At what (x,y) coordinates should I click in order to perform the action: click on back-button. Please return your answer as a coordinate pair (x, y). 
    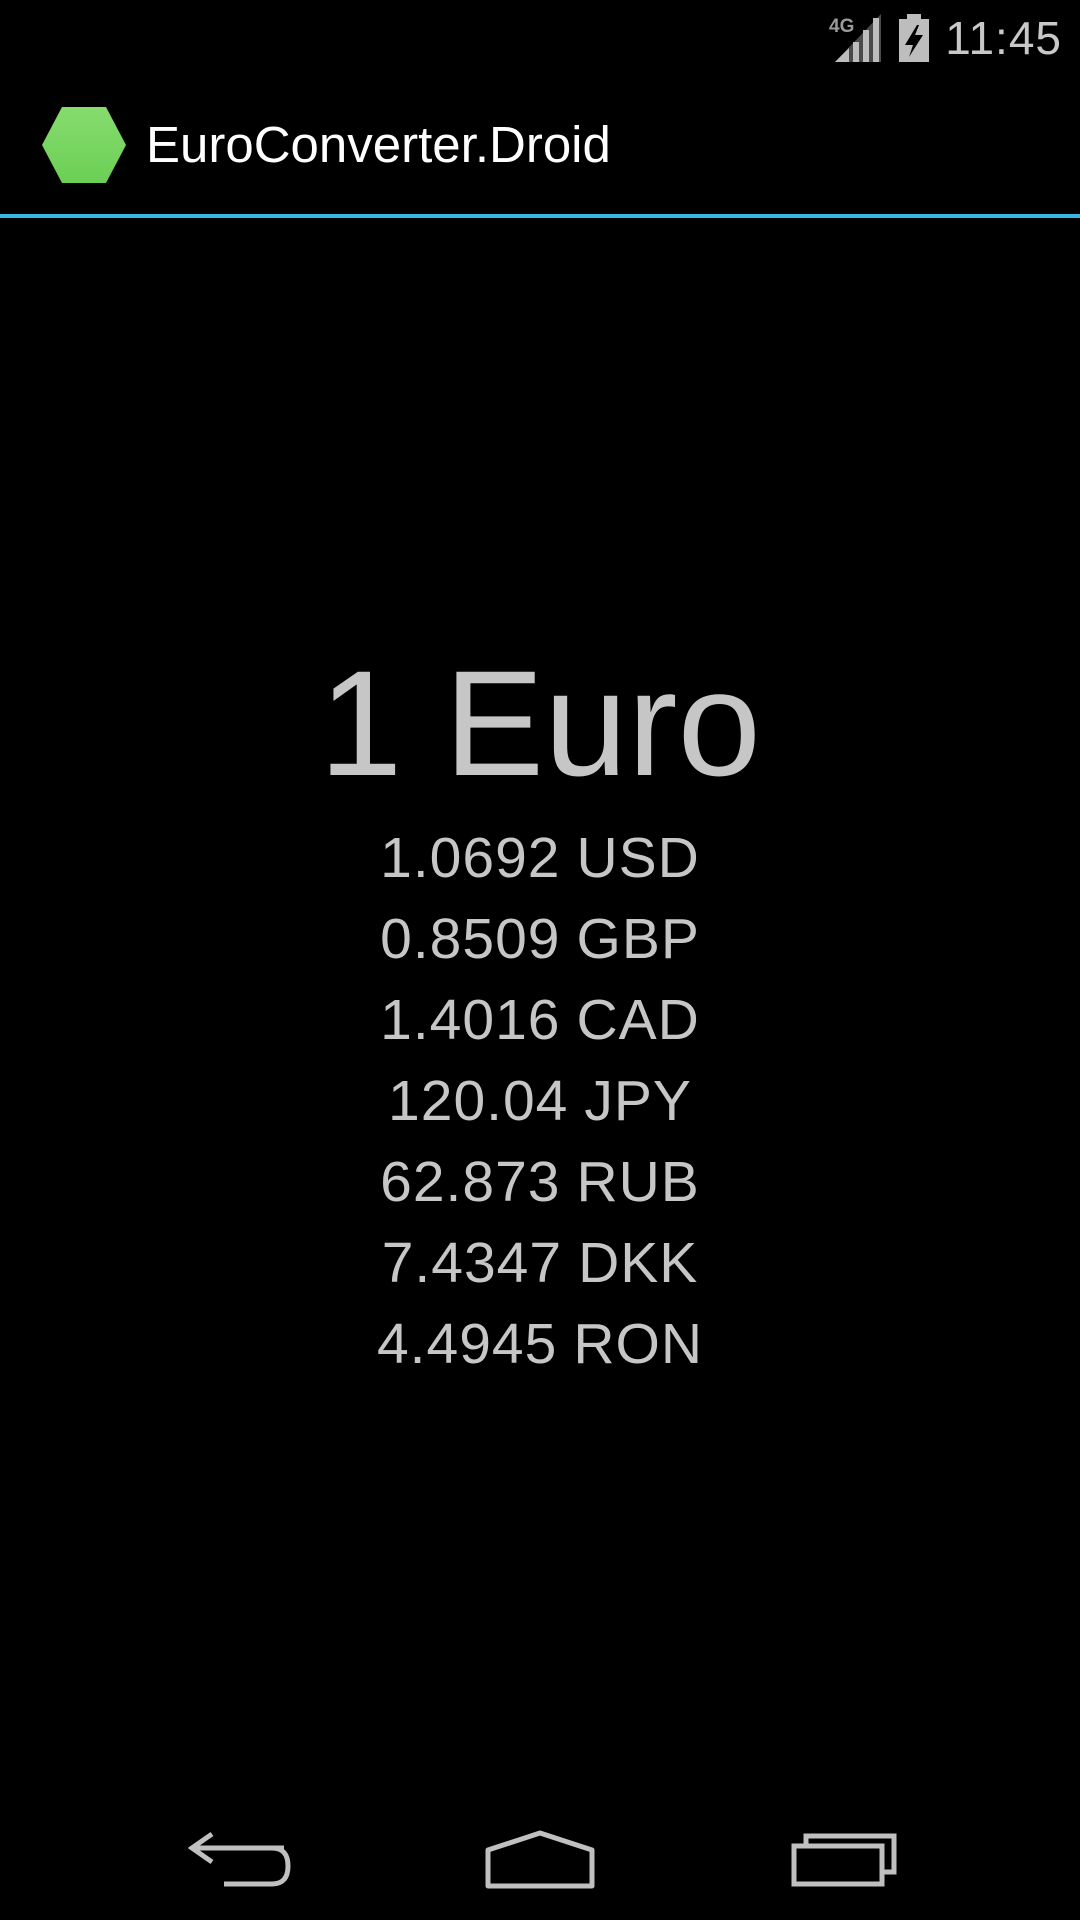
    Looking at the image, I should click on (240, 1860).